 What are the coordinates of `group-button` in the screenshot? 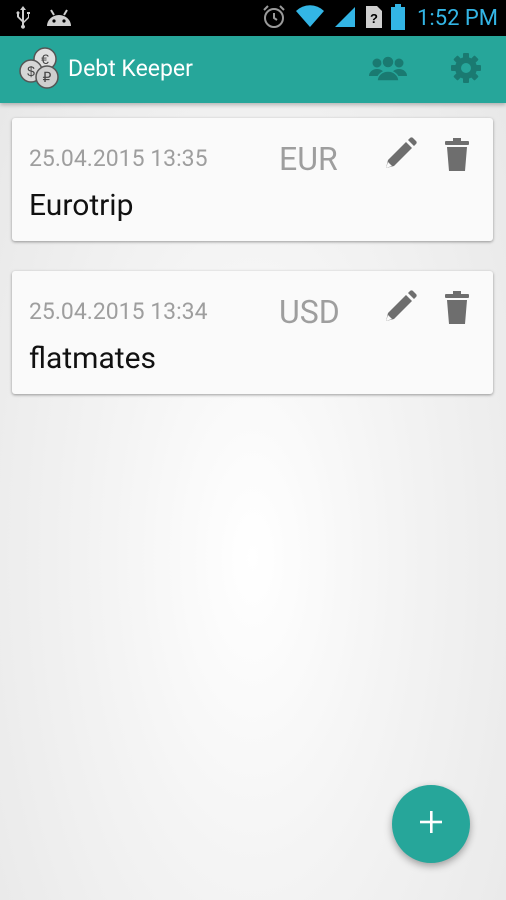 It's located at (388, 70).